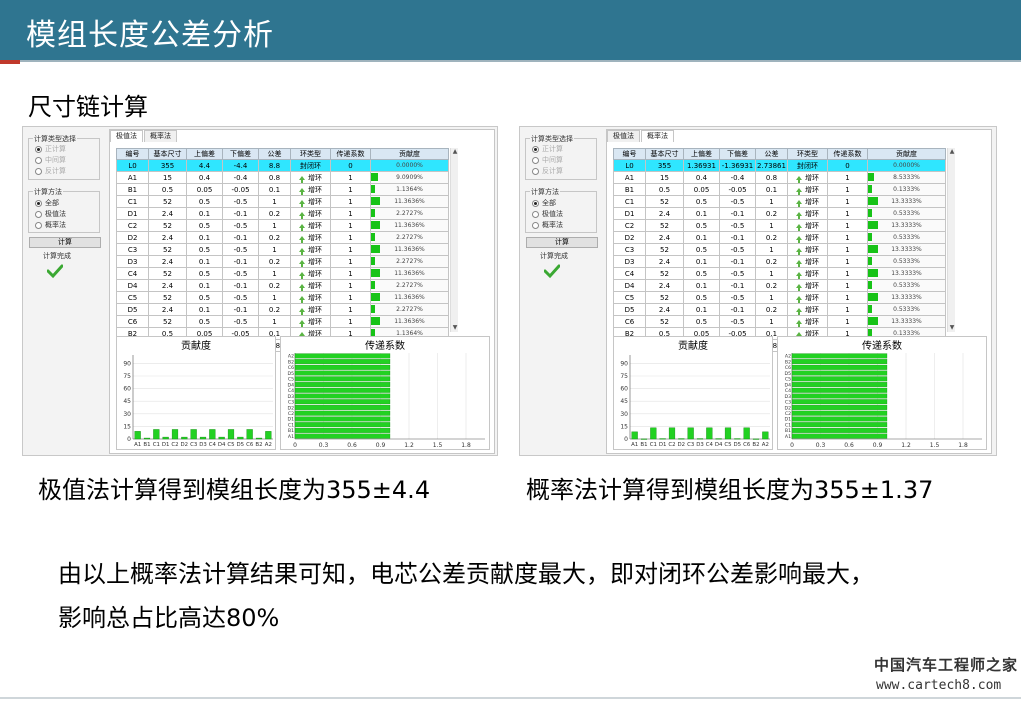 The height and width of the screenshot is (703, 1021). Describe the element at coordinates (906, 297) in the screenshot. I see `contribution-cell: 13.3333%` at that location.